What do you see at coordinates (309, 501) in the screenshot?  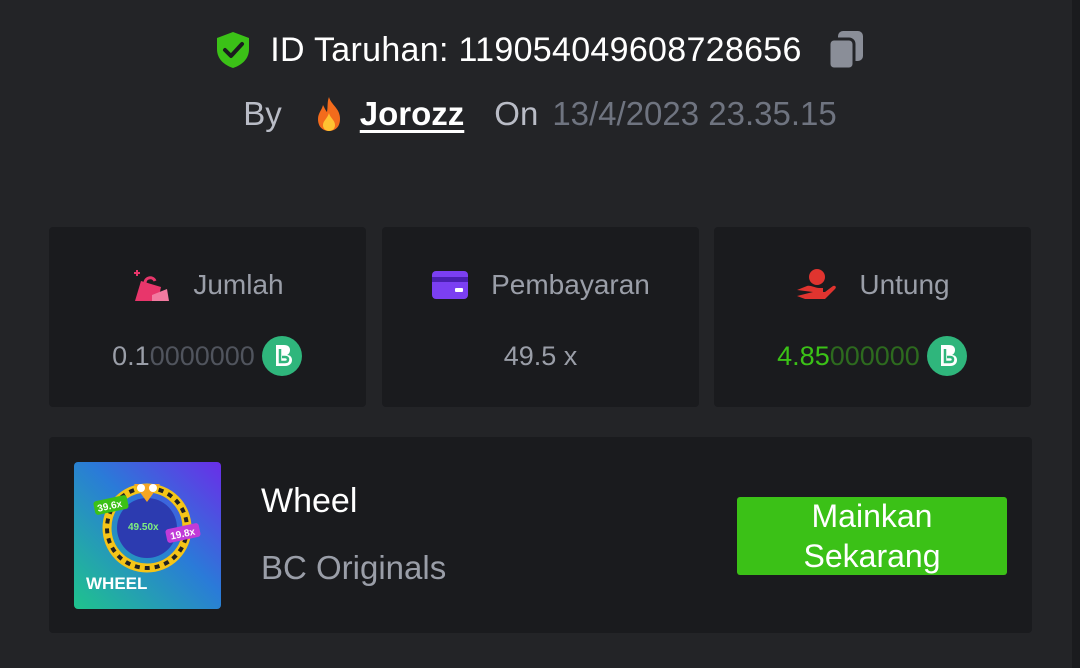 I see `game-title: Wheel` at bounding box center [309, 501].